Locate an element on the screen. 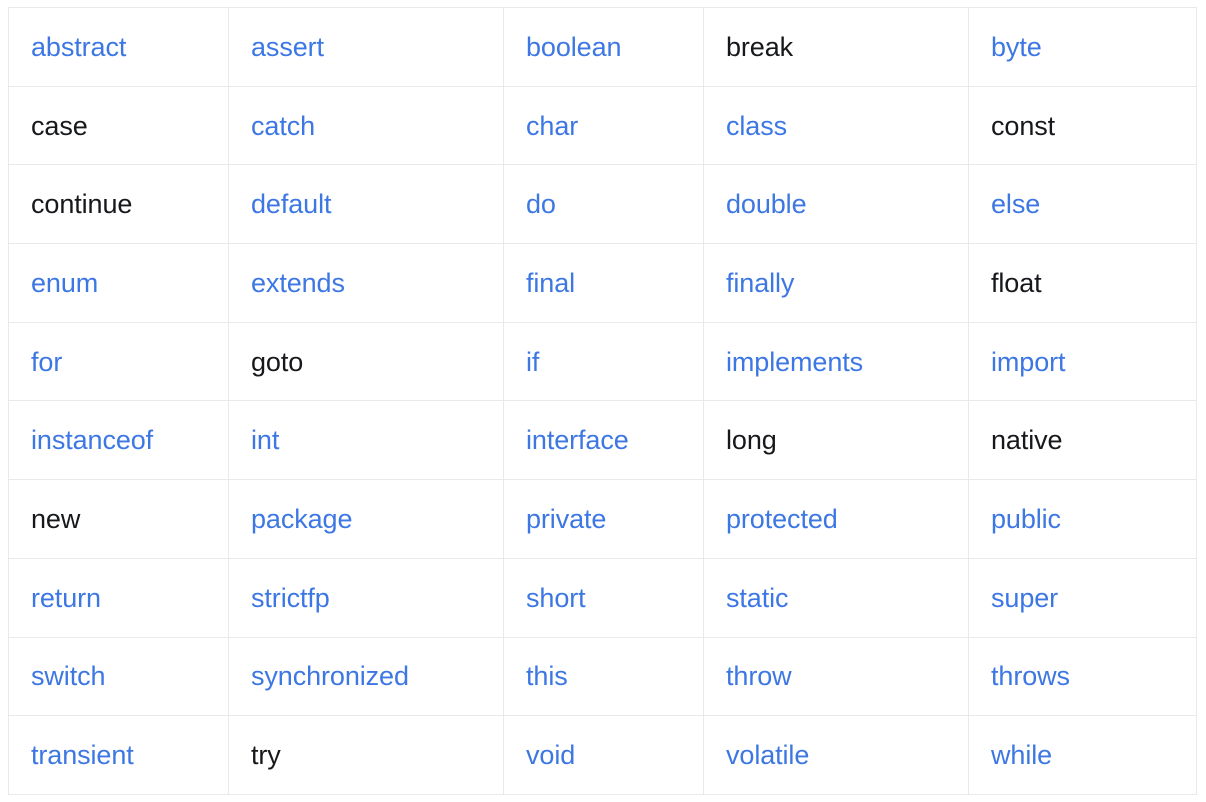  keyword-link: interface is located at coordinates (577, 440).